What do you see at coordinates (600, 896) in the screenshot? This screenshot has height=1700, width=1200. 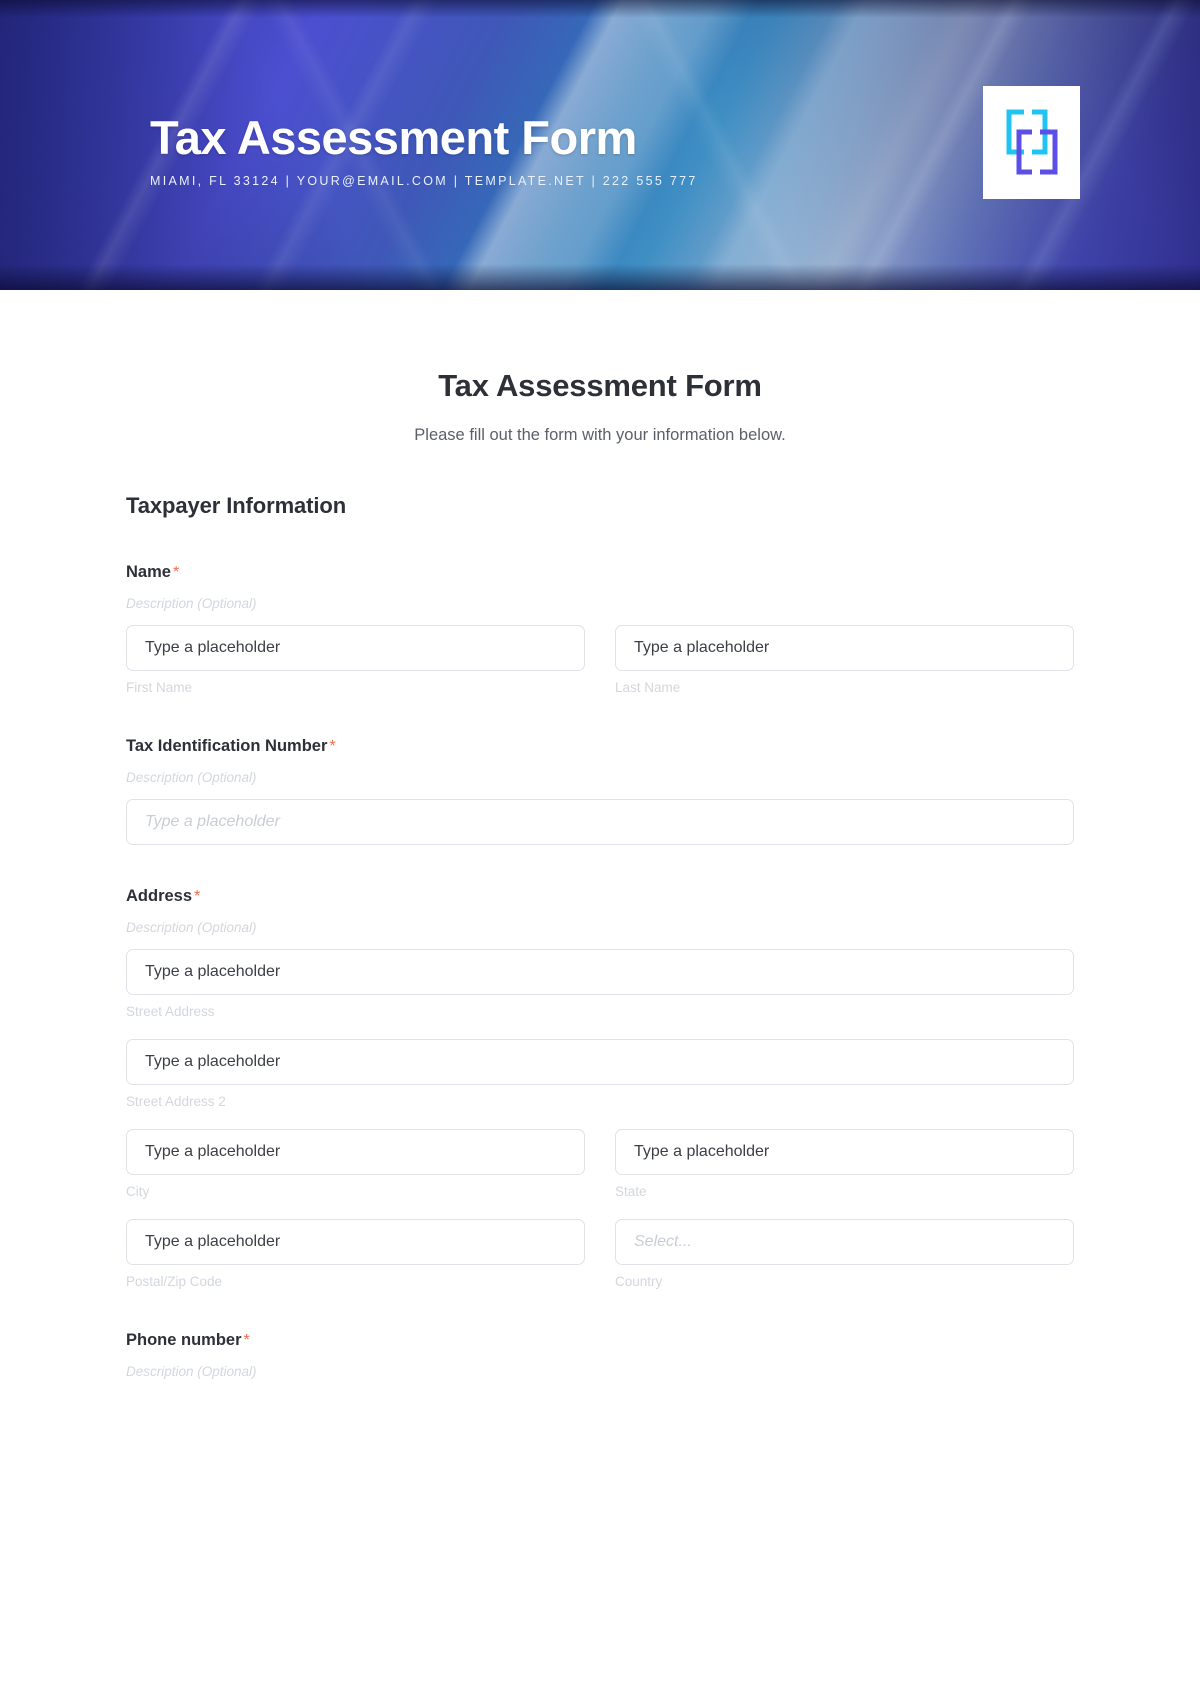 I see `field-label-address: Address *` at bounding box center [600, 896].